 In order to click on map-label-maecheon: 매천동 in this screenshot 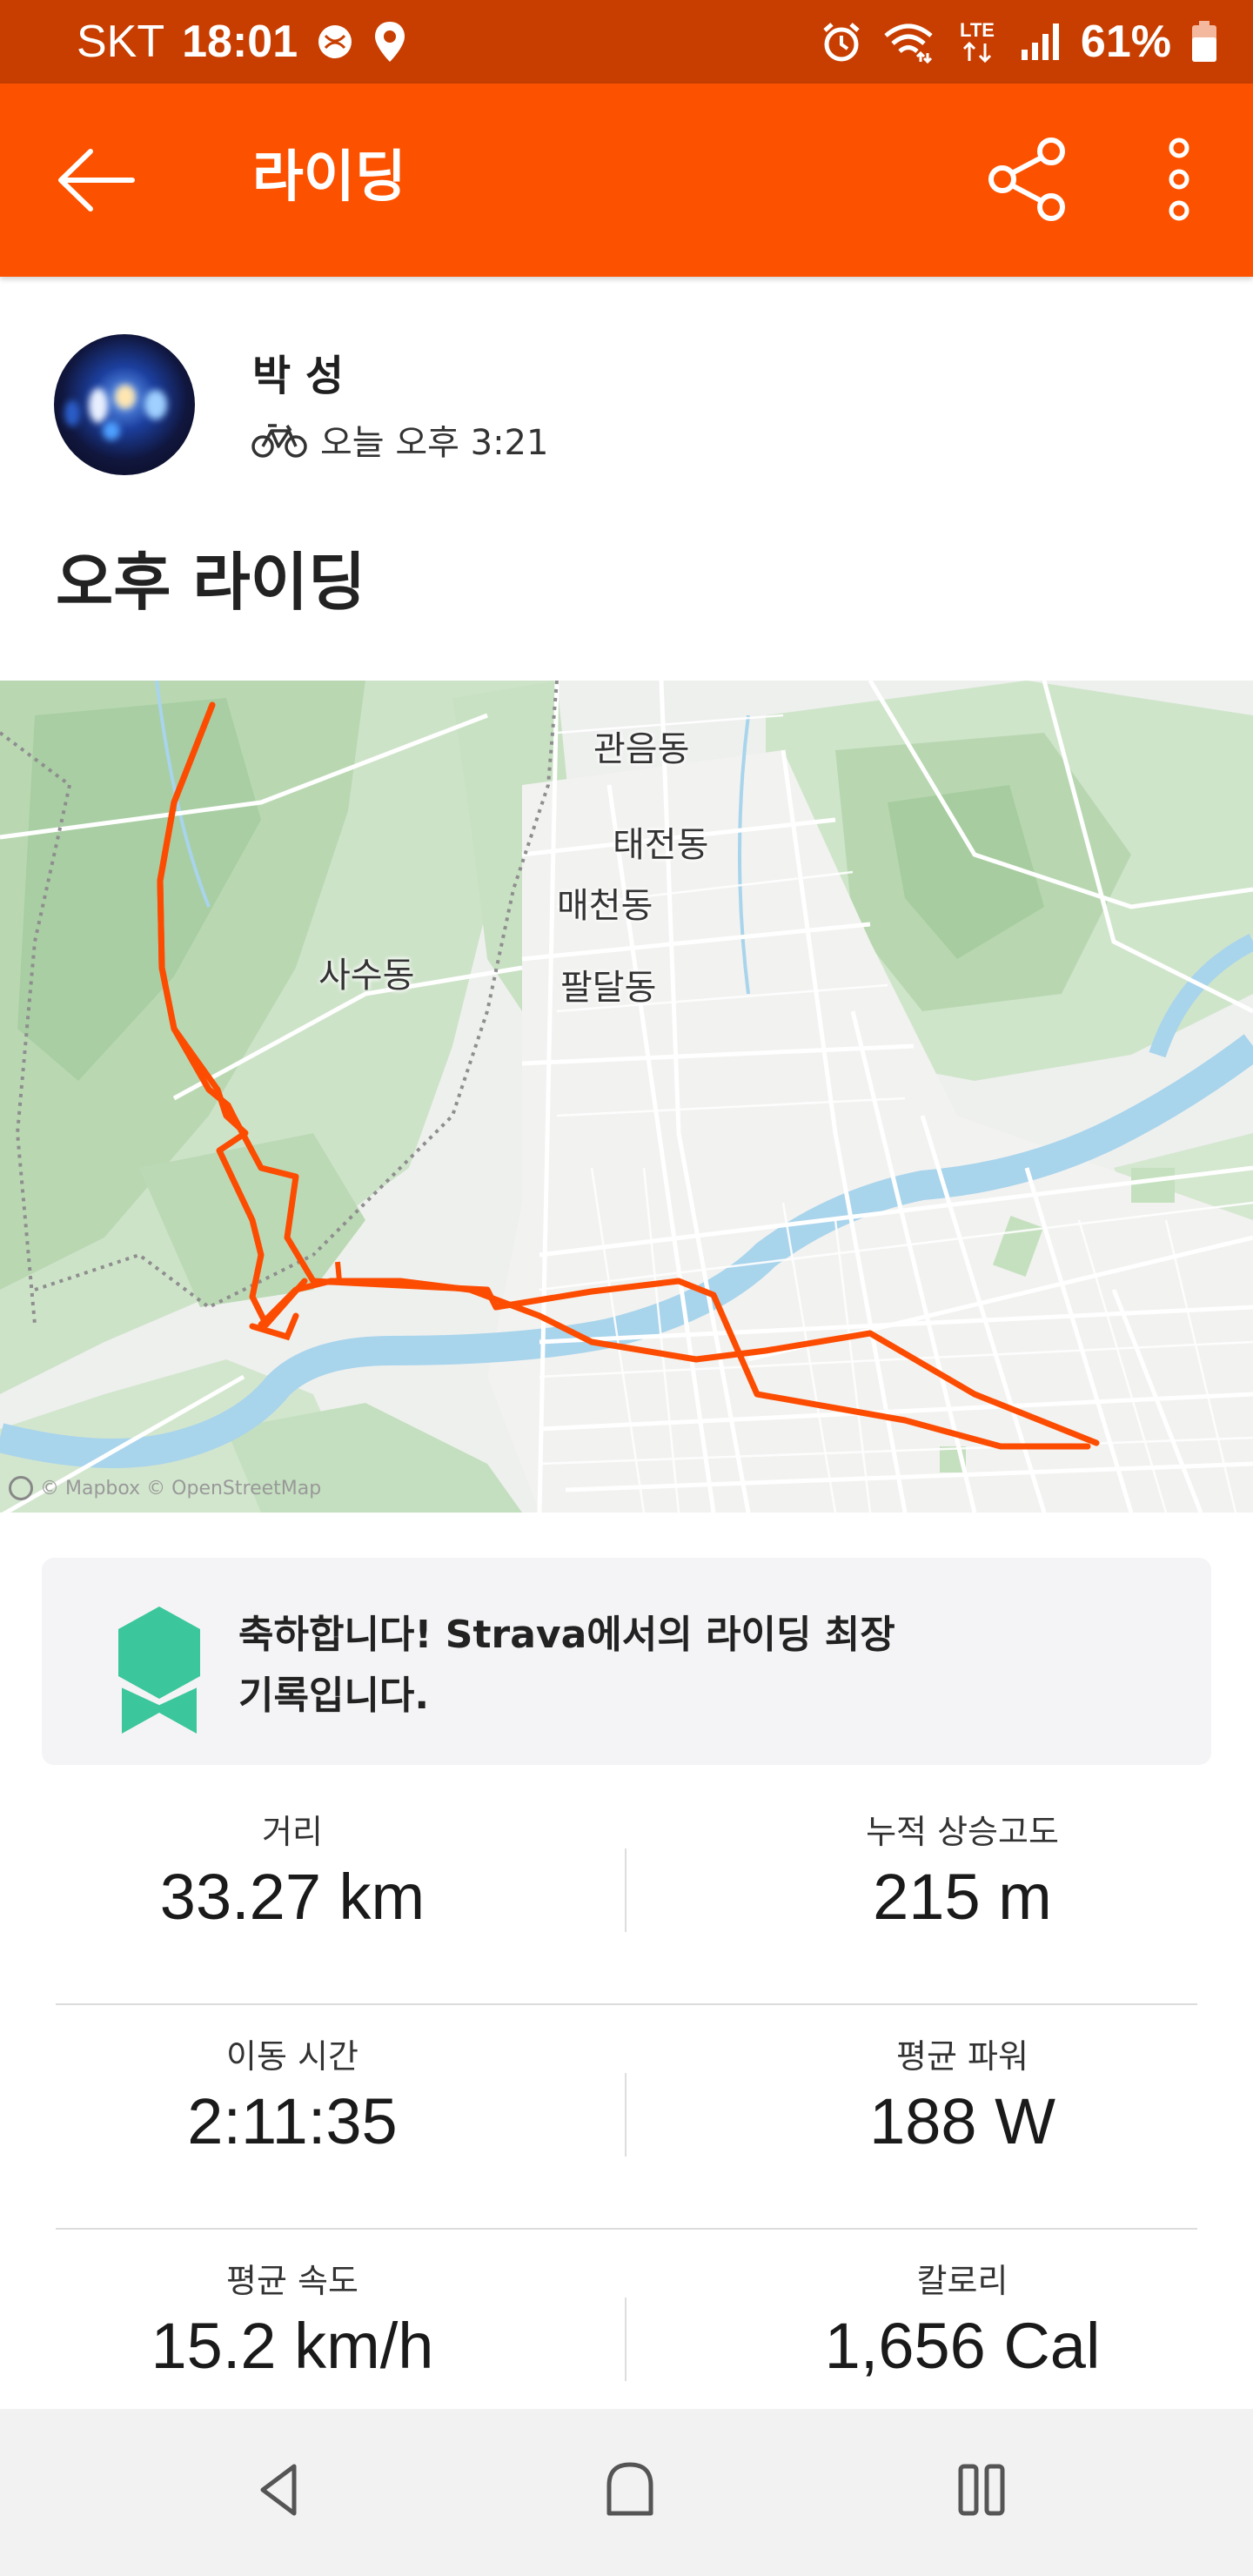, I will do `click(605, 906)`.